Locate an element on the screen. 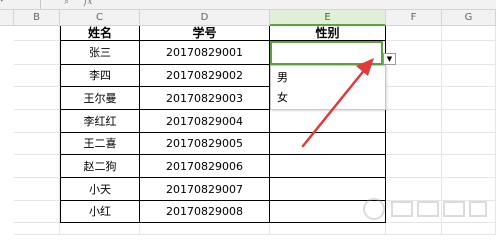 The height and width of the screenshot is (240, 496). watermark-logo is located at coordinates (425, 209).